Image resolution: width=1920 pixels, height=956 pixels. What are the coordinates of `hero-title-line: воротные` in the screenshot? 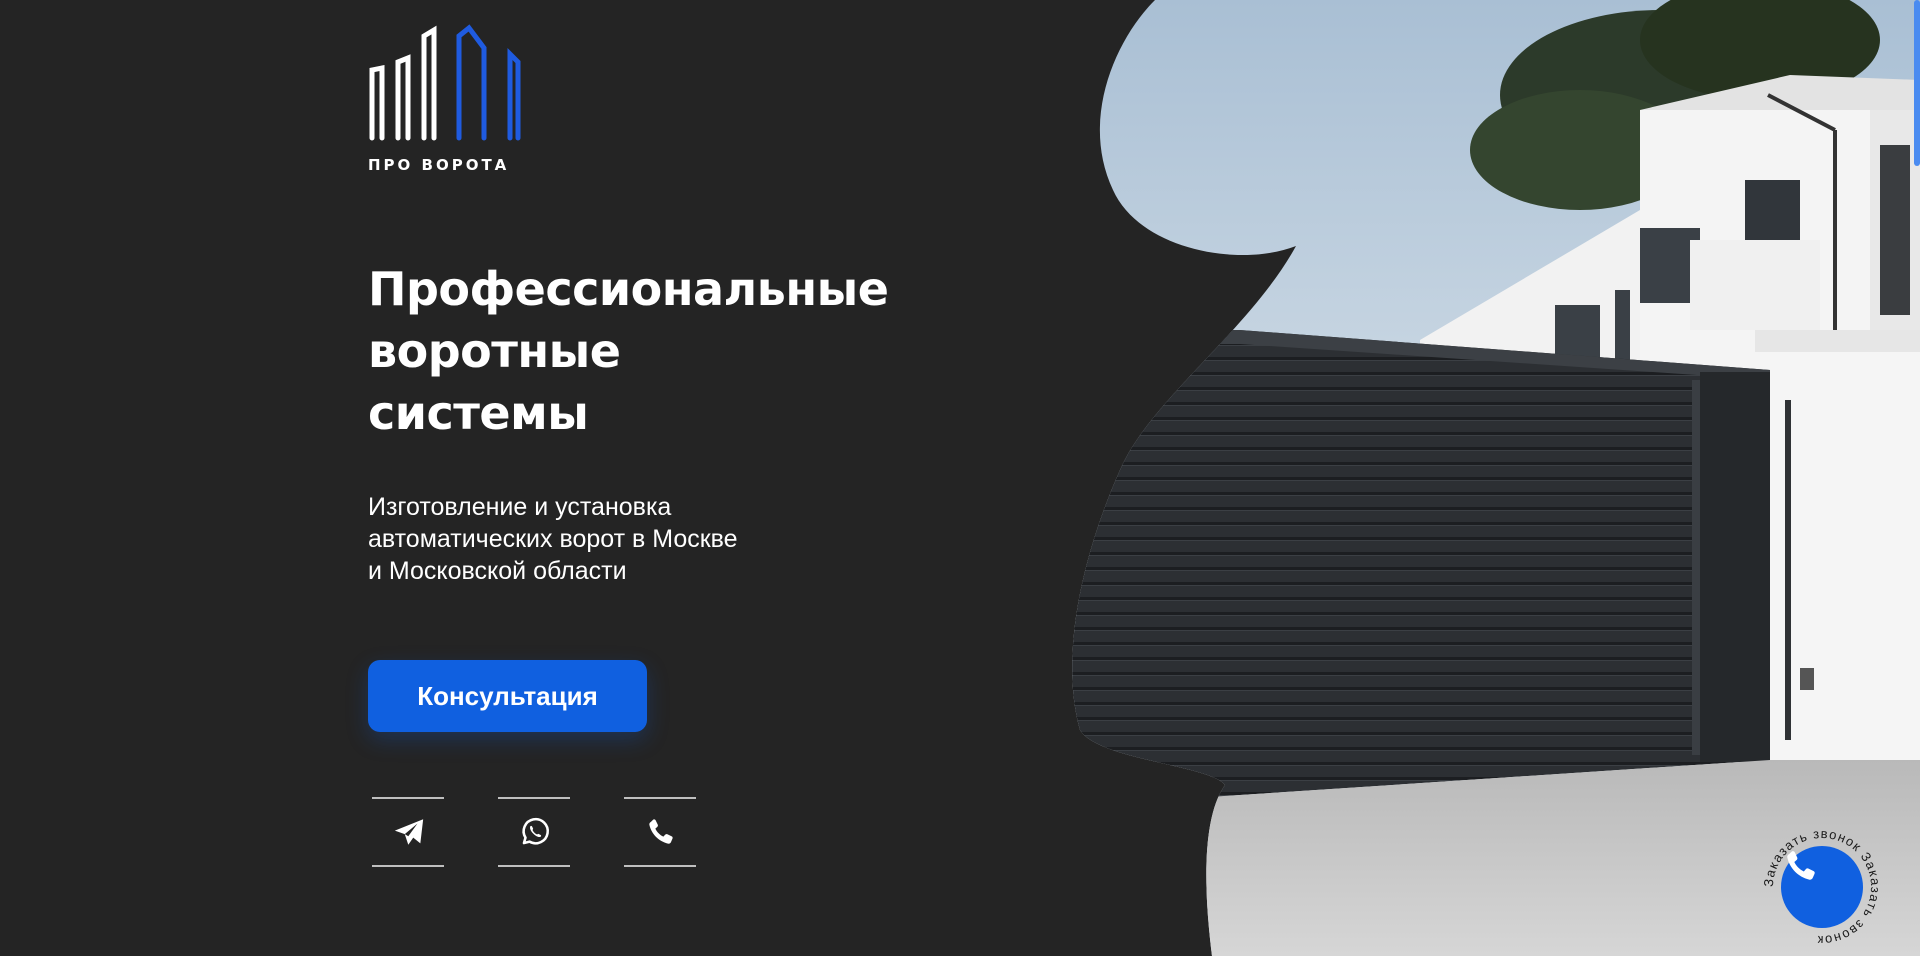 It's located at (494, 351).